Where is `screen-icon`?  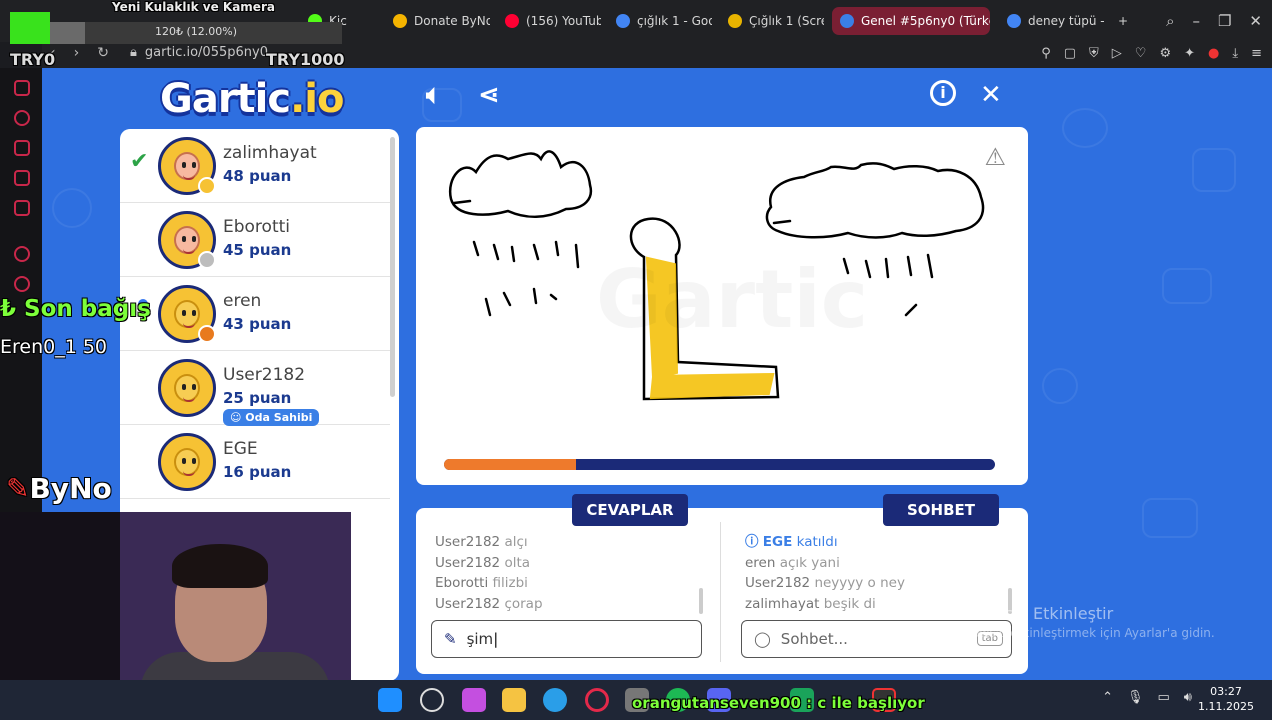
screen-icon is located at coordinates (735, 21).